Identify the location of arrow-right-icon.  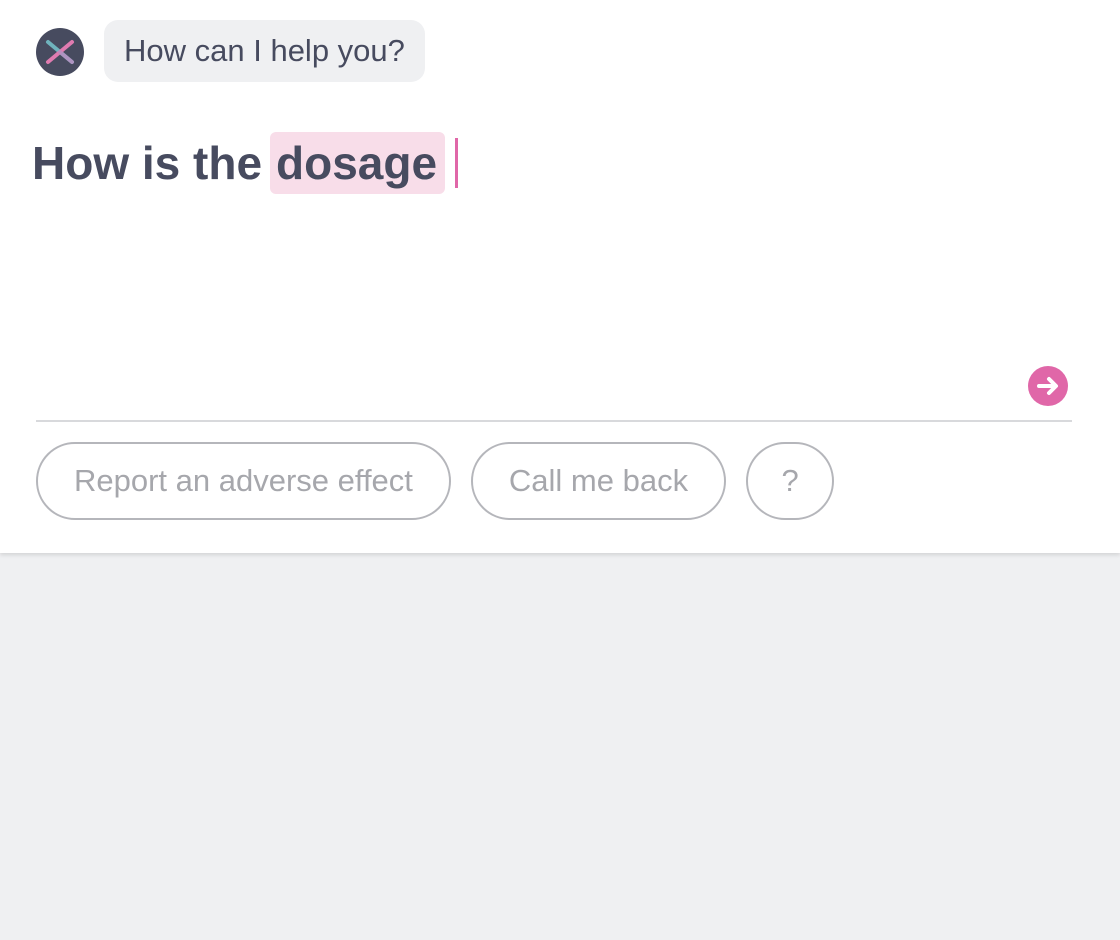
(1047, 386).